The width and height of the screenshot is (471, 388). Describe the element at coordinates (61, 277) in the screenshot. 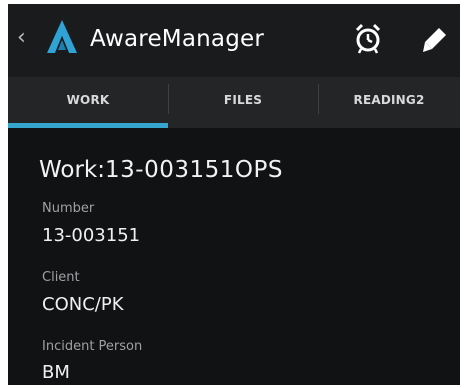

I see `client-label: Client` at that location.